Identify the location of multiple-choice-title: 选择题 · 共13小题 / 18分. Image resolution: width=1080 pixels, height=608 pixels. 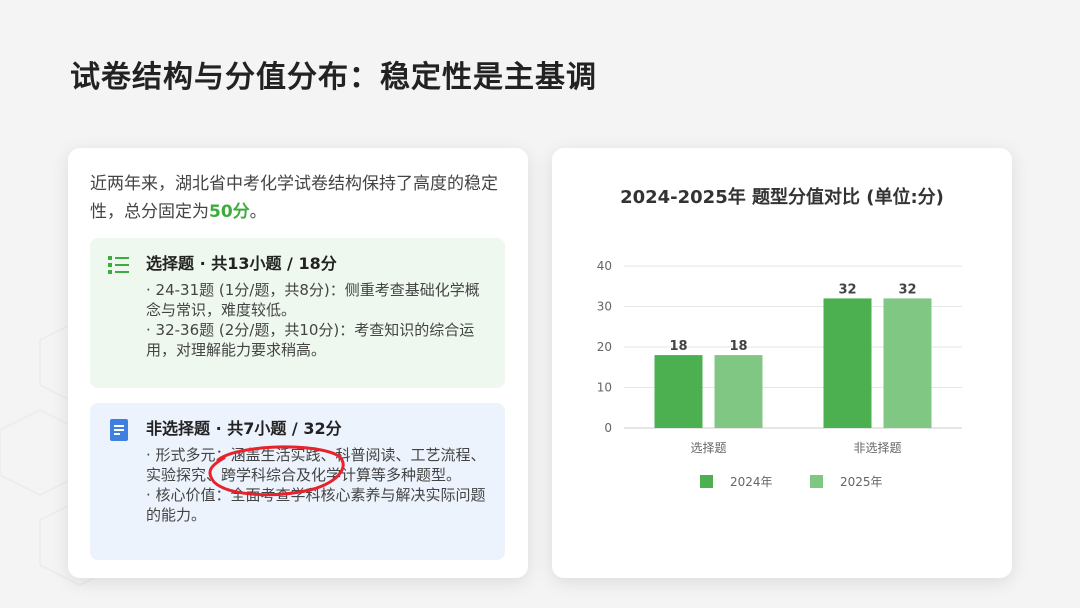
(241, 263).